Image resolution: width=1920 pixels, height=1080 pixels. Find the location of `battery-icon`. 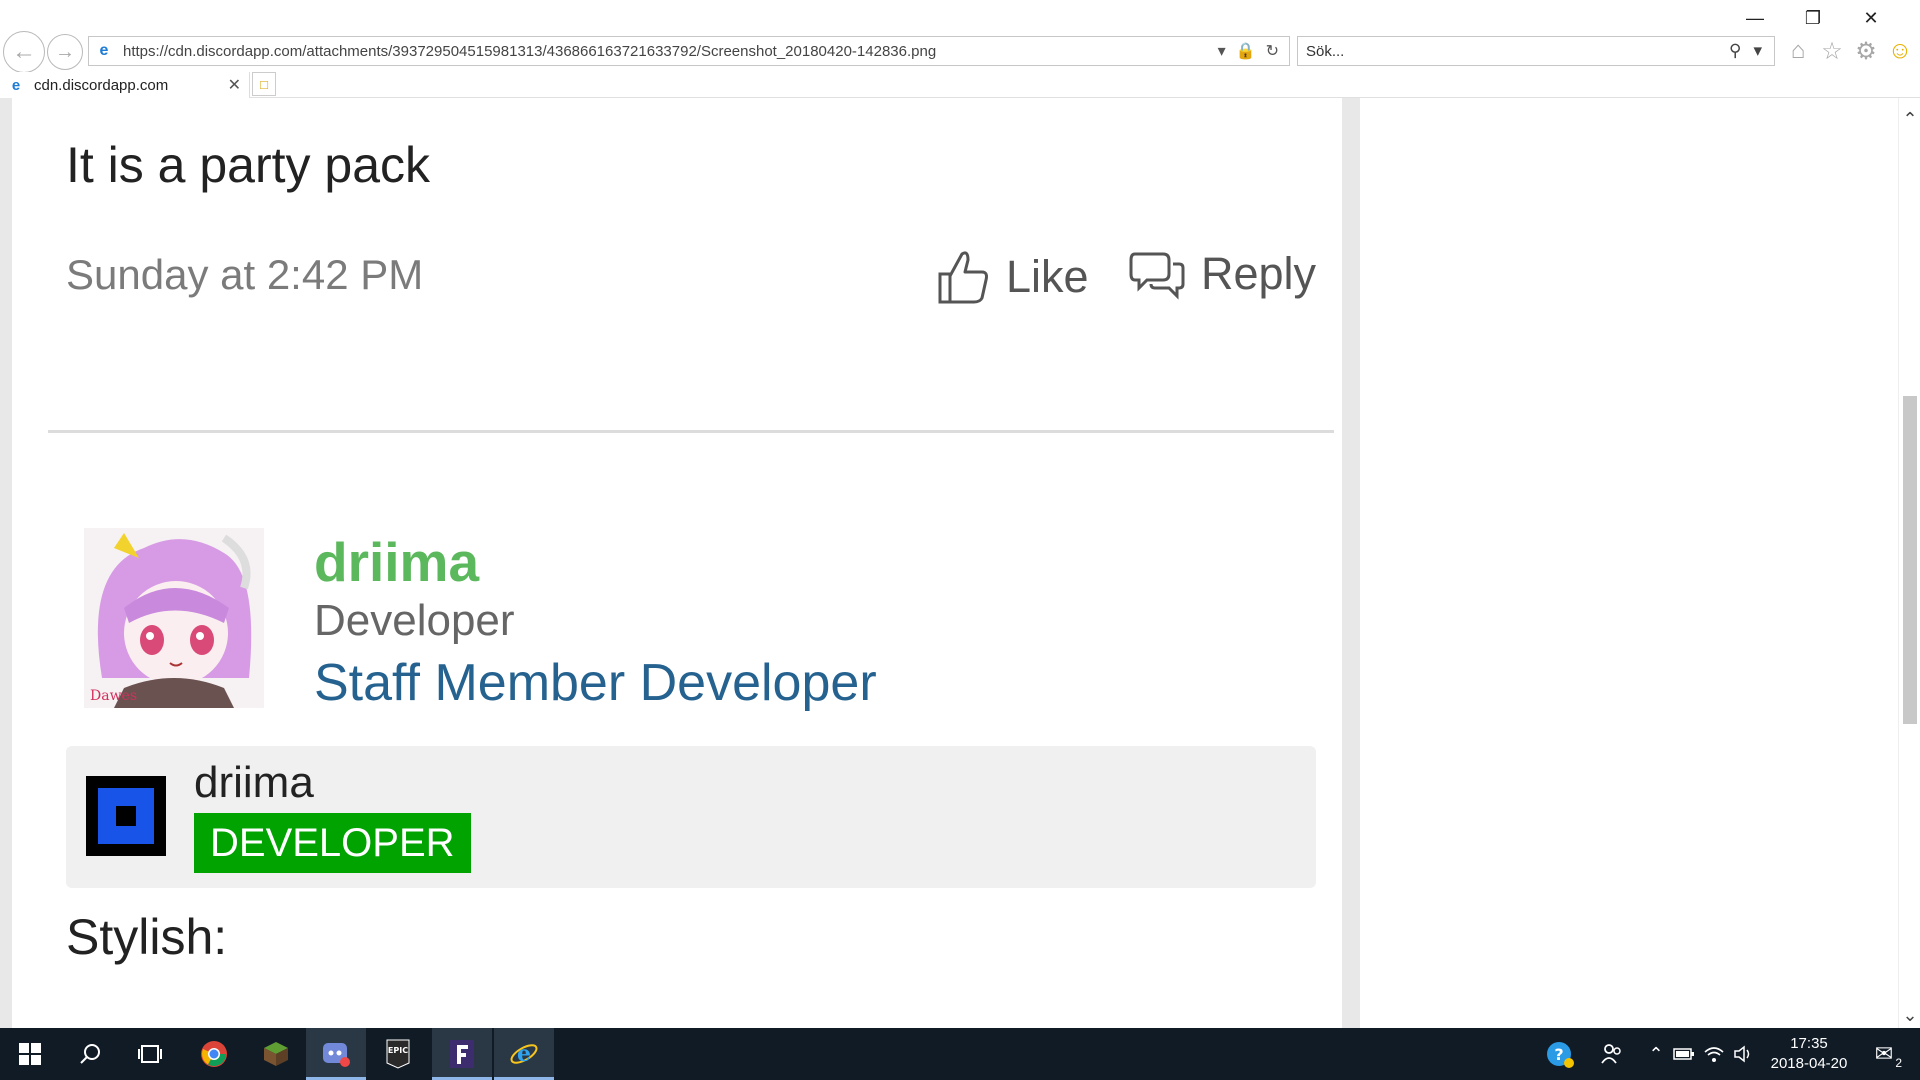

battery-icon is located at coordinates (1684, 1054).